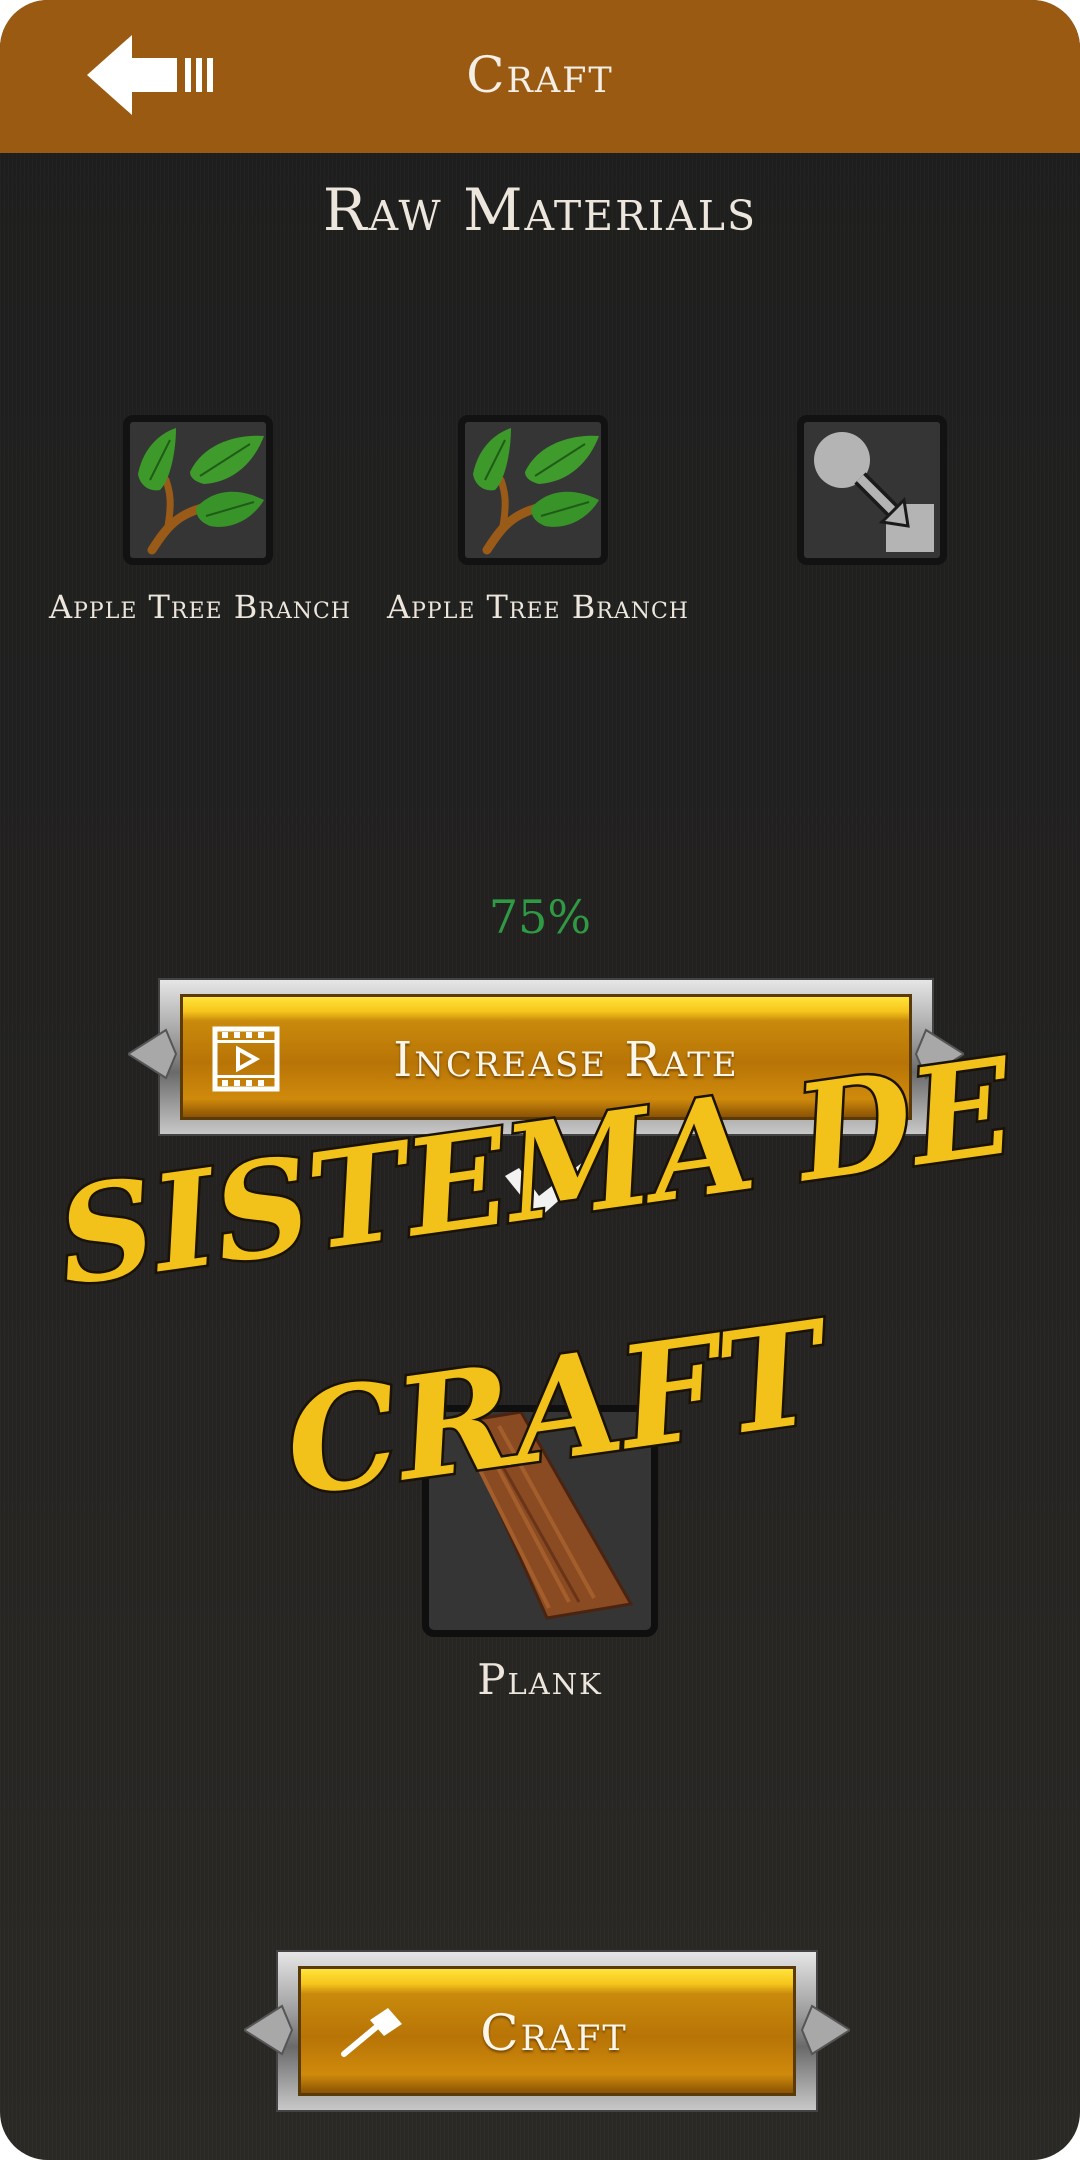 The width and height of the screenshot is (1080, 2160). What do you see at coordinates (545, 1515) in the screenshot?
I see `plank-icon` at bounding box center [545, 1515].